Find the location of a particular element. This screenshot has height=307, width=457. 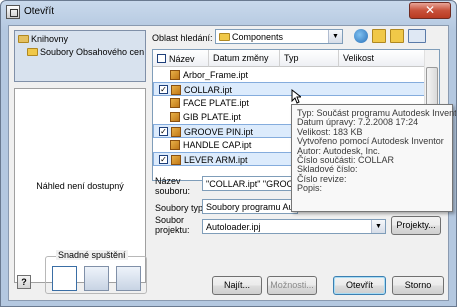

new-folder-icon is located at coordinates (397, 36).